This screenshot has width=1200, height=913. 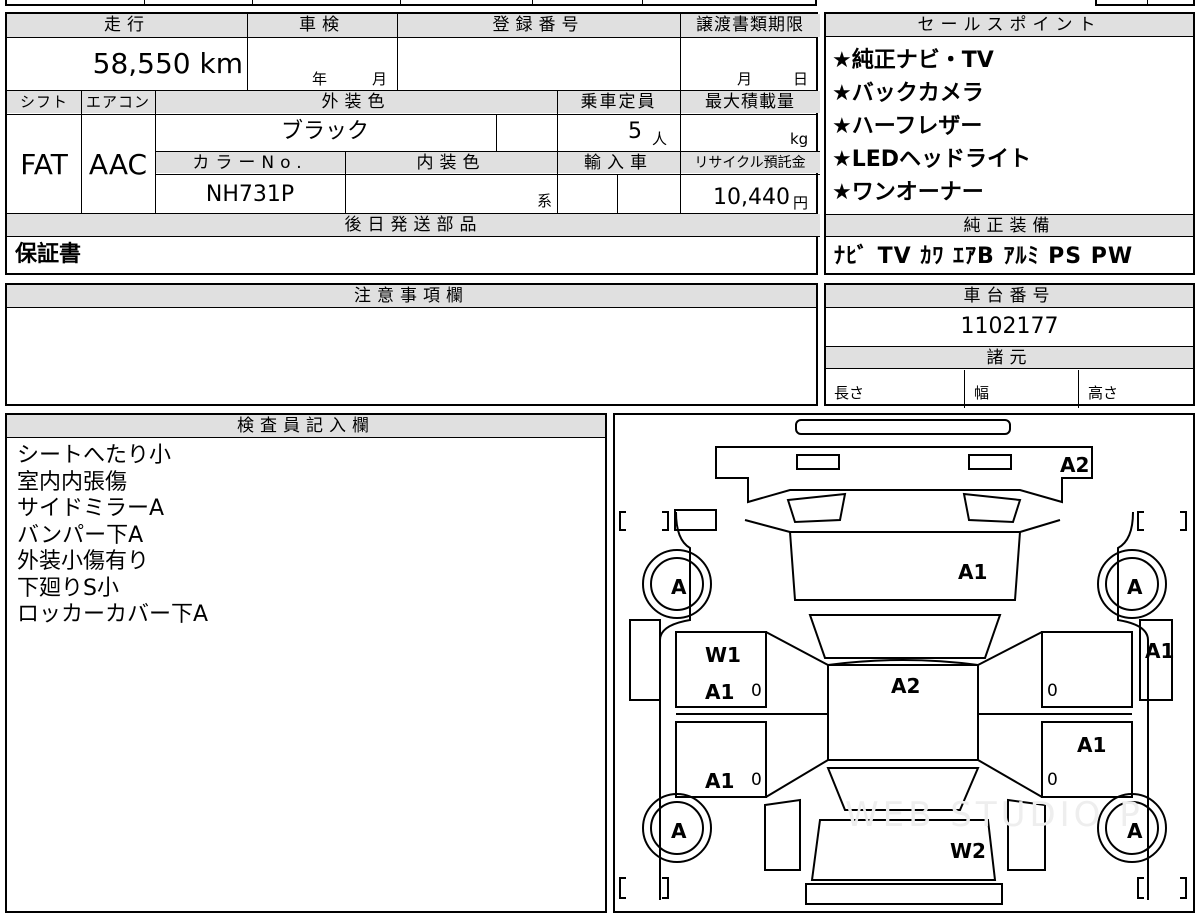 I want to click on color-no-value: NH731P, so click(x=250, y=194).